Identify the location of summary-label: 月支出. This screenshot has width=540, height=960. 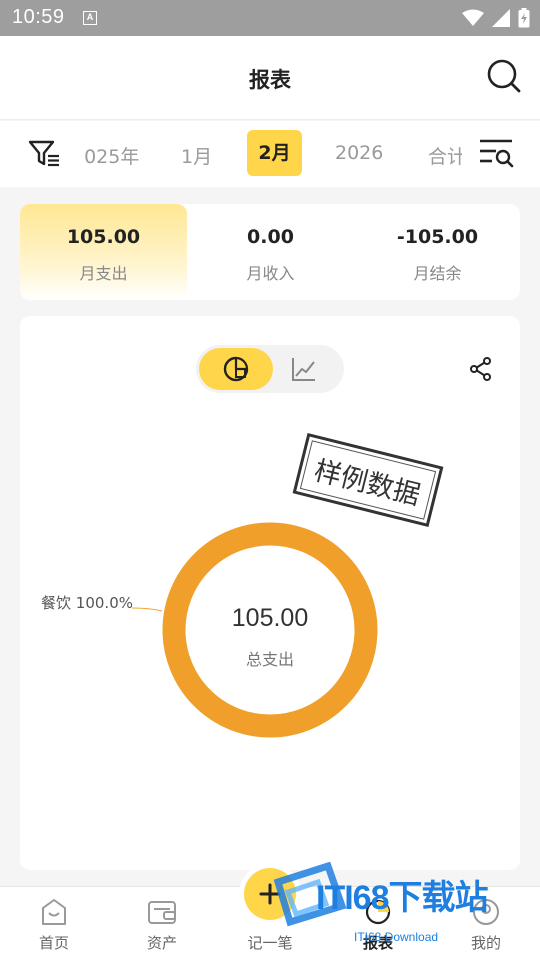
(103, 273).